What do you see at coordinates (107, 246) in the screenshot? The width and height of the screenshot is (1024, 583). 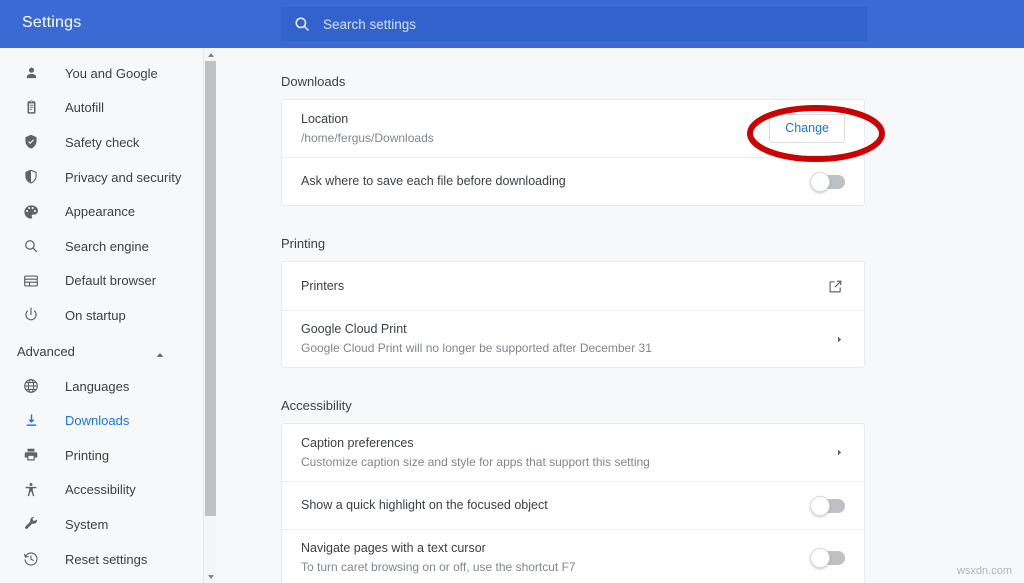 I see `sidebar-item-label: Search engine` at bounding box center [107, 246].